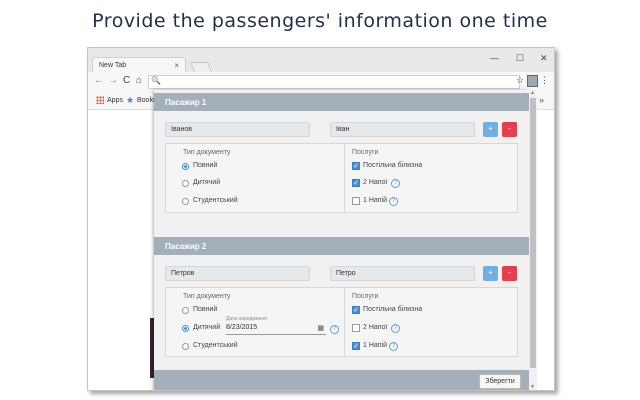  What do you see at coordinates (276, 329) in the screenshot?
I see `birth-date-input: 8/23/2015 ▦` at bounding box center [276, 329].